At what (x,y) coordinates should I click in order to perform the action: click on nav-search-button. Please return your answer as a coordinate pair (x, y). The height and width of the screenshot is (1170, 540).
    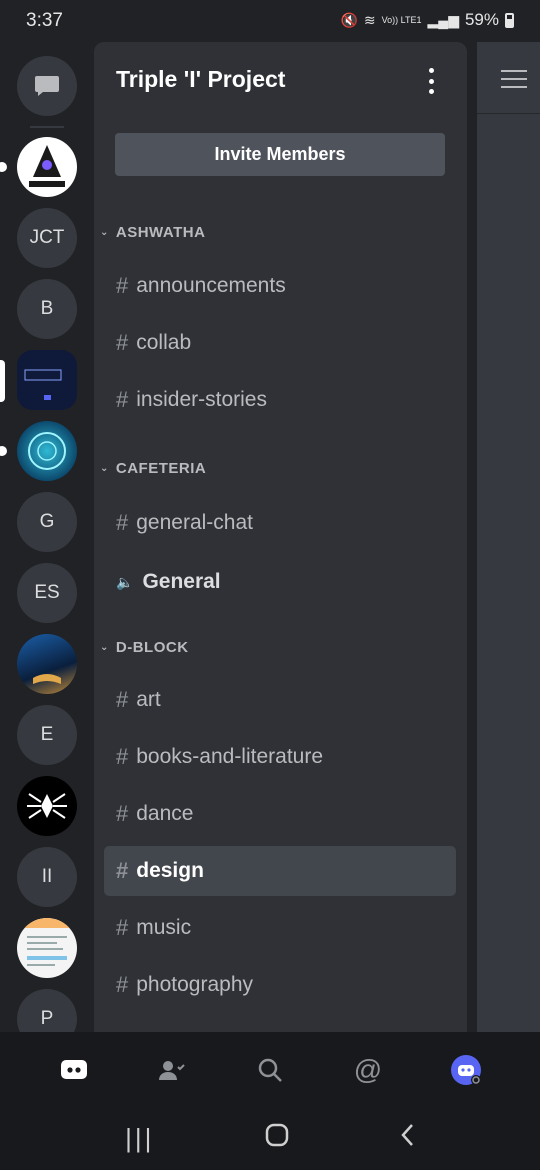
    Looking at the image, I should click on (270, 1070).